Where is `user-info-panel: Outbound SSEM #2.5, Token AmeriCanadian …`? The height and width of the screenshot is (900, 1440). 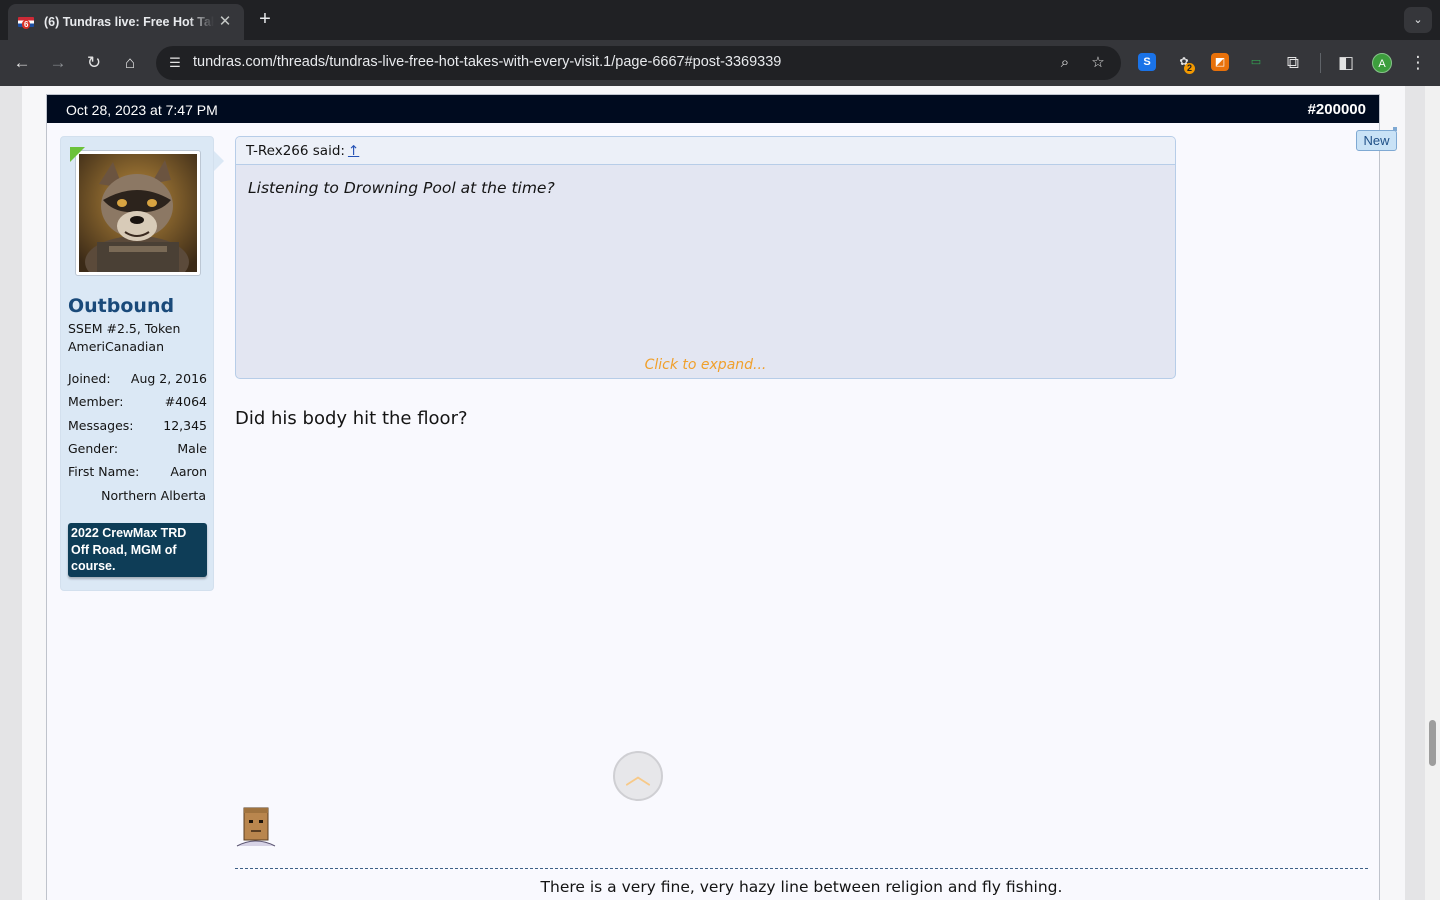 user-info-panel: Outbound SSEM #2.5, Token AmeriCanadian … is located at coordinates (137, 363).